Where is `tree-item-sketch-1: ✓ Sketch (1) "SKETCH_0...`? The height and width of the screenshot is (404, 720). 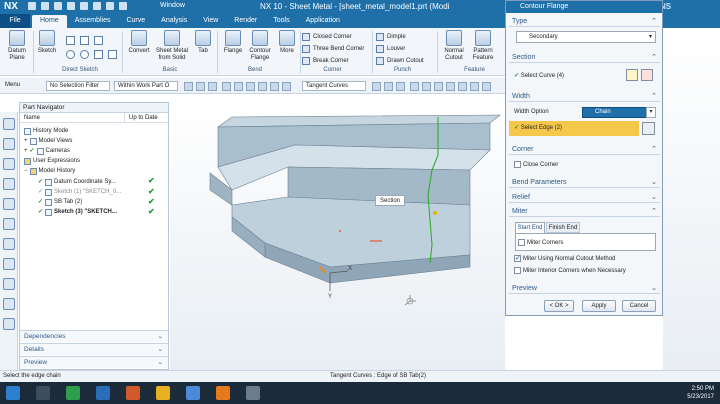
tree-item-sketch-1: ✓ Sketch (1) "SKETCH_0... is located at coordinates (79, 192).